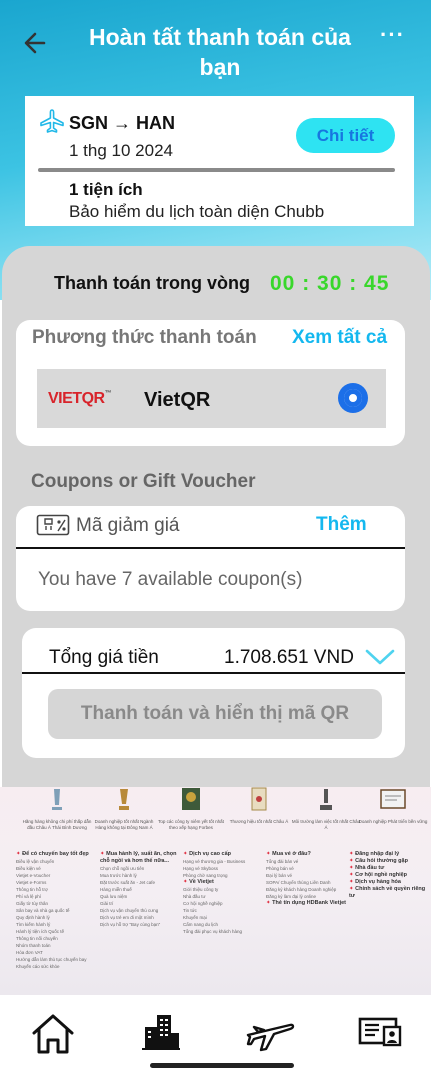 This screenshot has width=431, height=1074. I want to click on total-label: Tổng giá tiền, so click(104, 657).